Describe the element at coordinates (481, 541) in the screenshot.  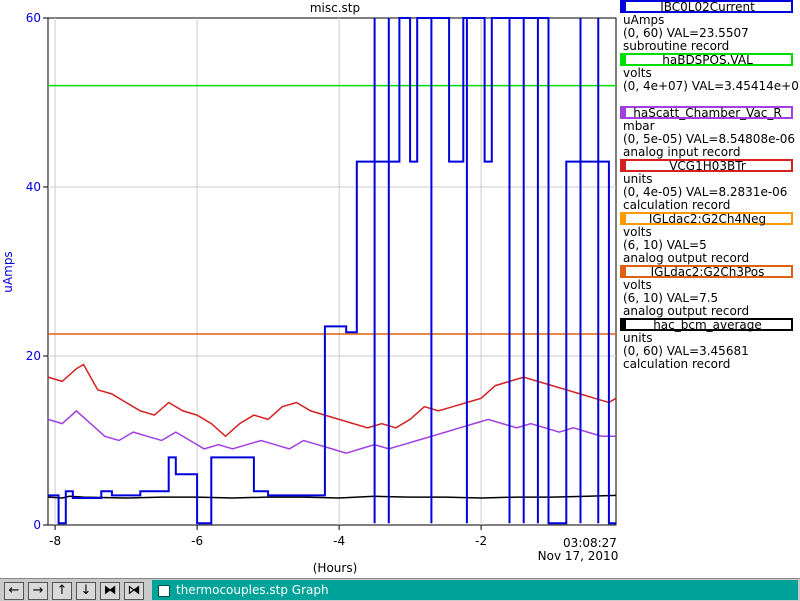
I see `x-tick-label: -2` at that location.